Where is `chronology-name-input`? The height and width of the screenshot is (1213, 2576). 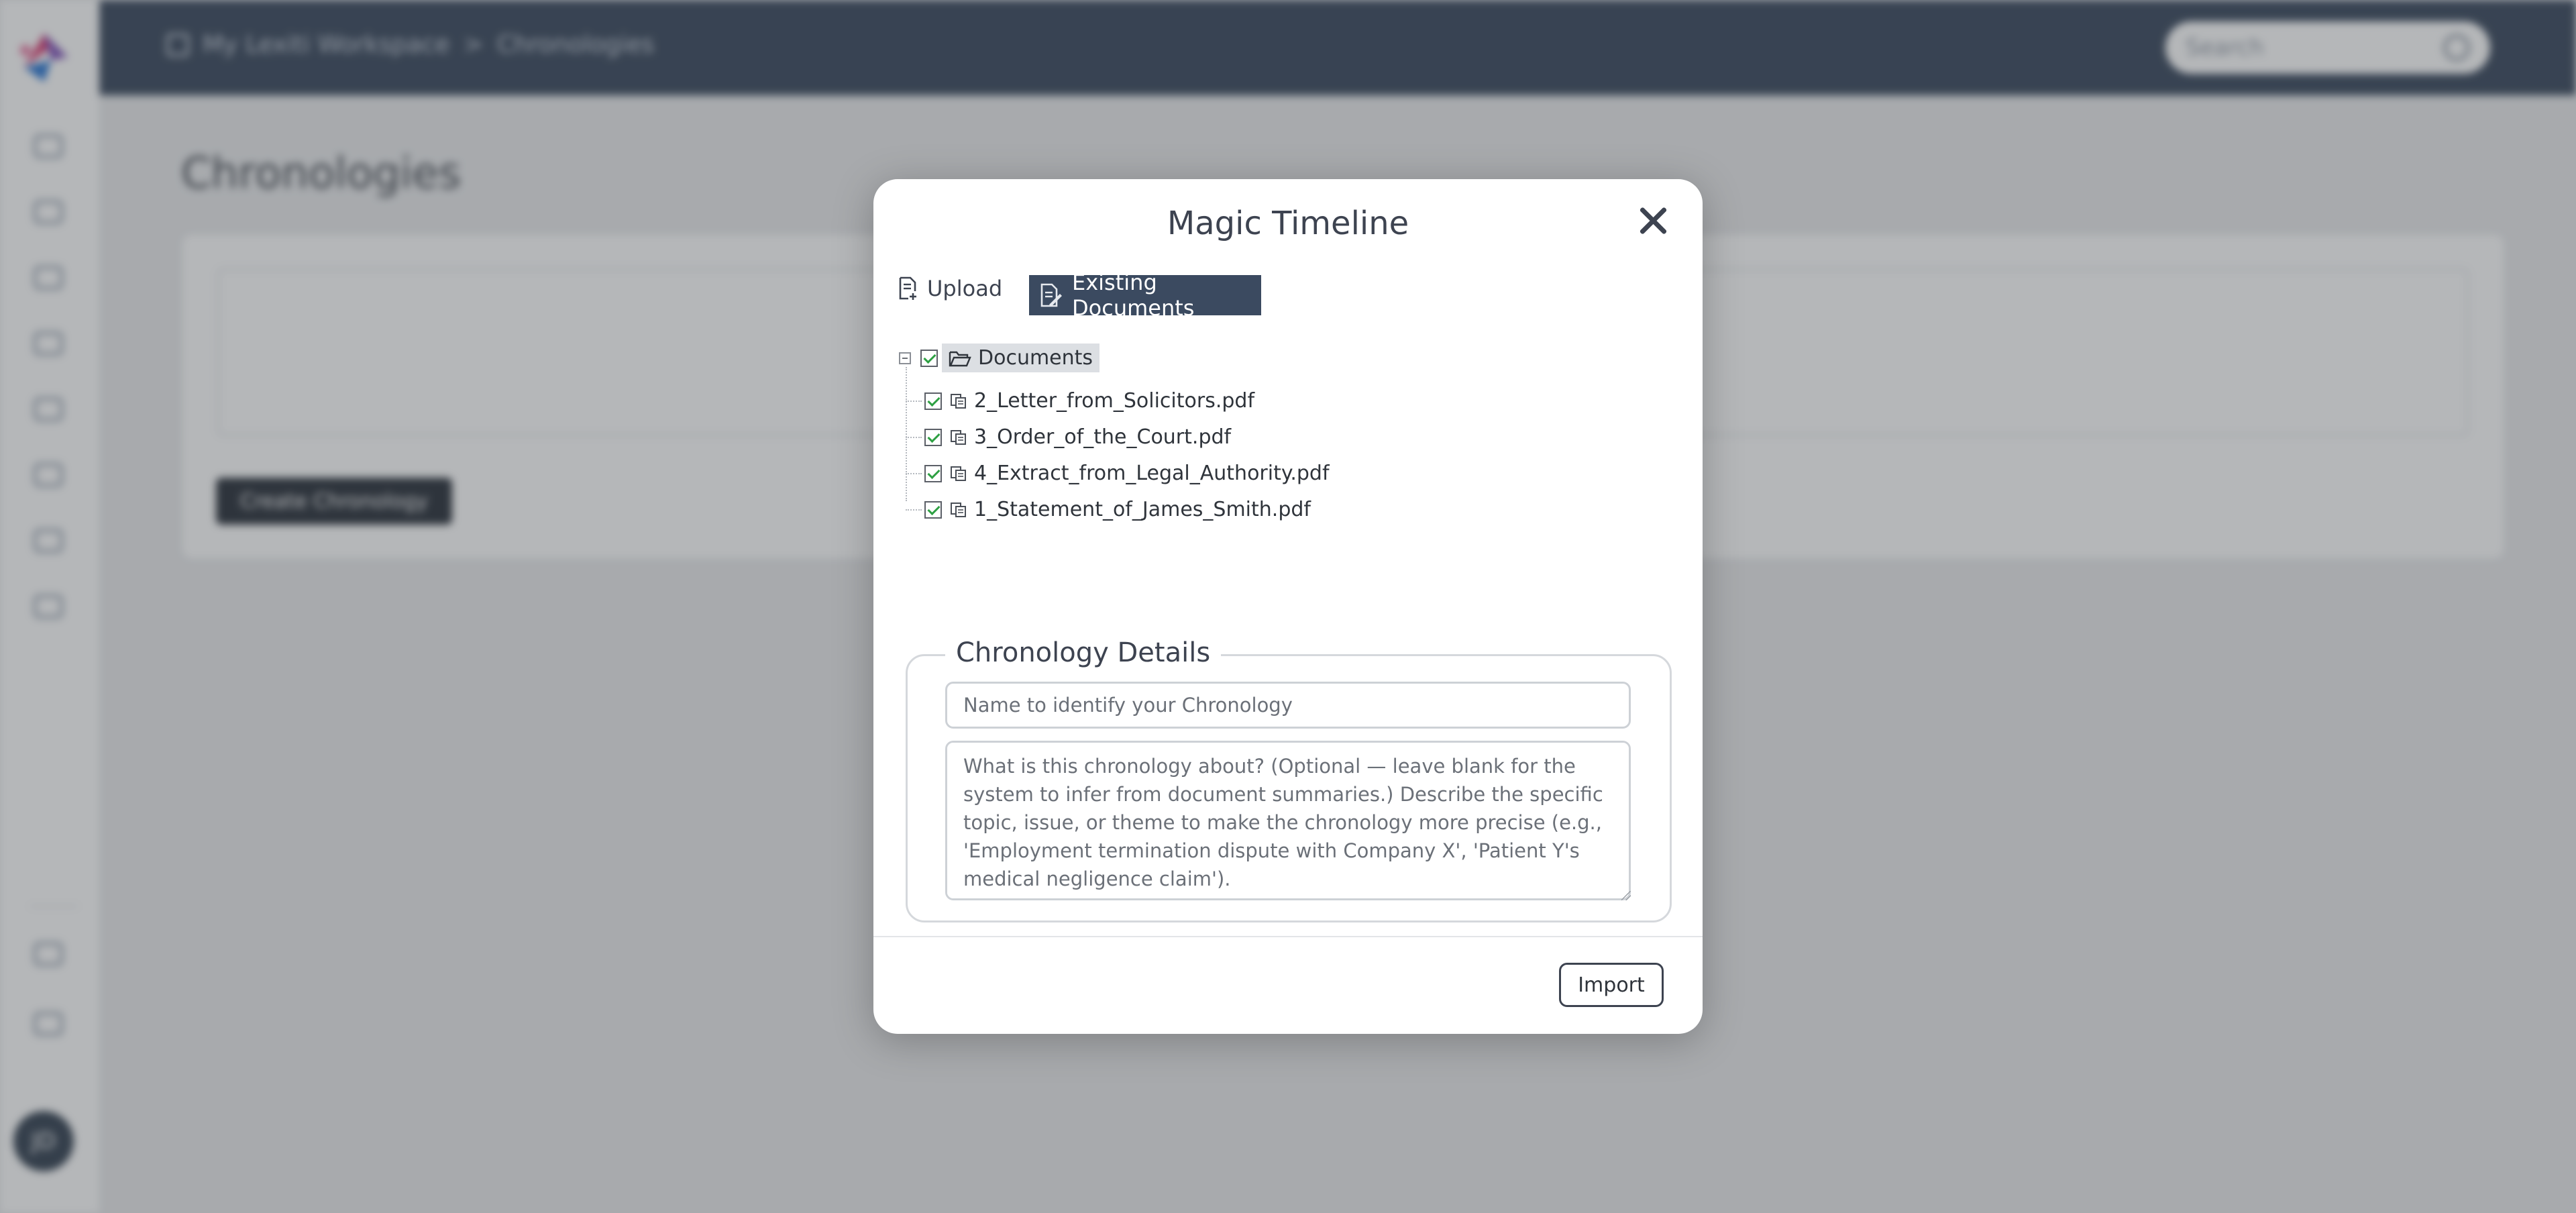
chronology-name-input is located at coordinates (1288, 705).